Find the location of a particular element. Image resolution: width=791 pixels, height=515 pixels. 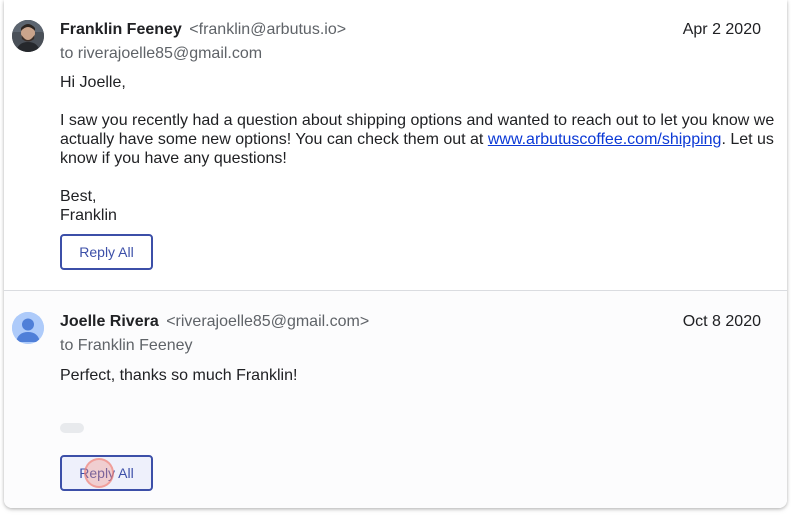

signature: Franklin is located at coordinates (88, 215).